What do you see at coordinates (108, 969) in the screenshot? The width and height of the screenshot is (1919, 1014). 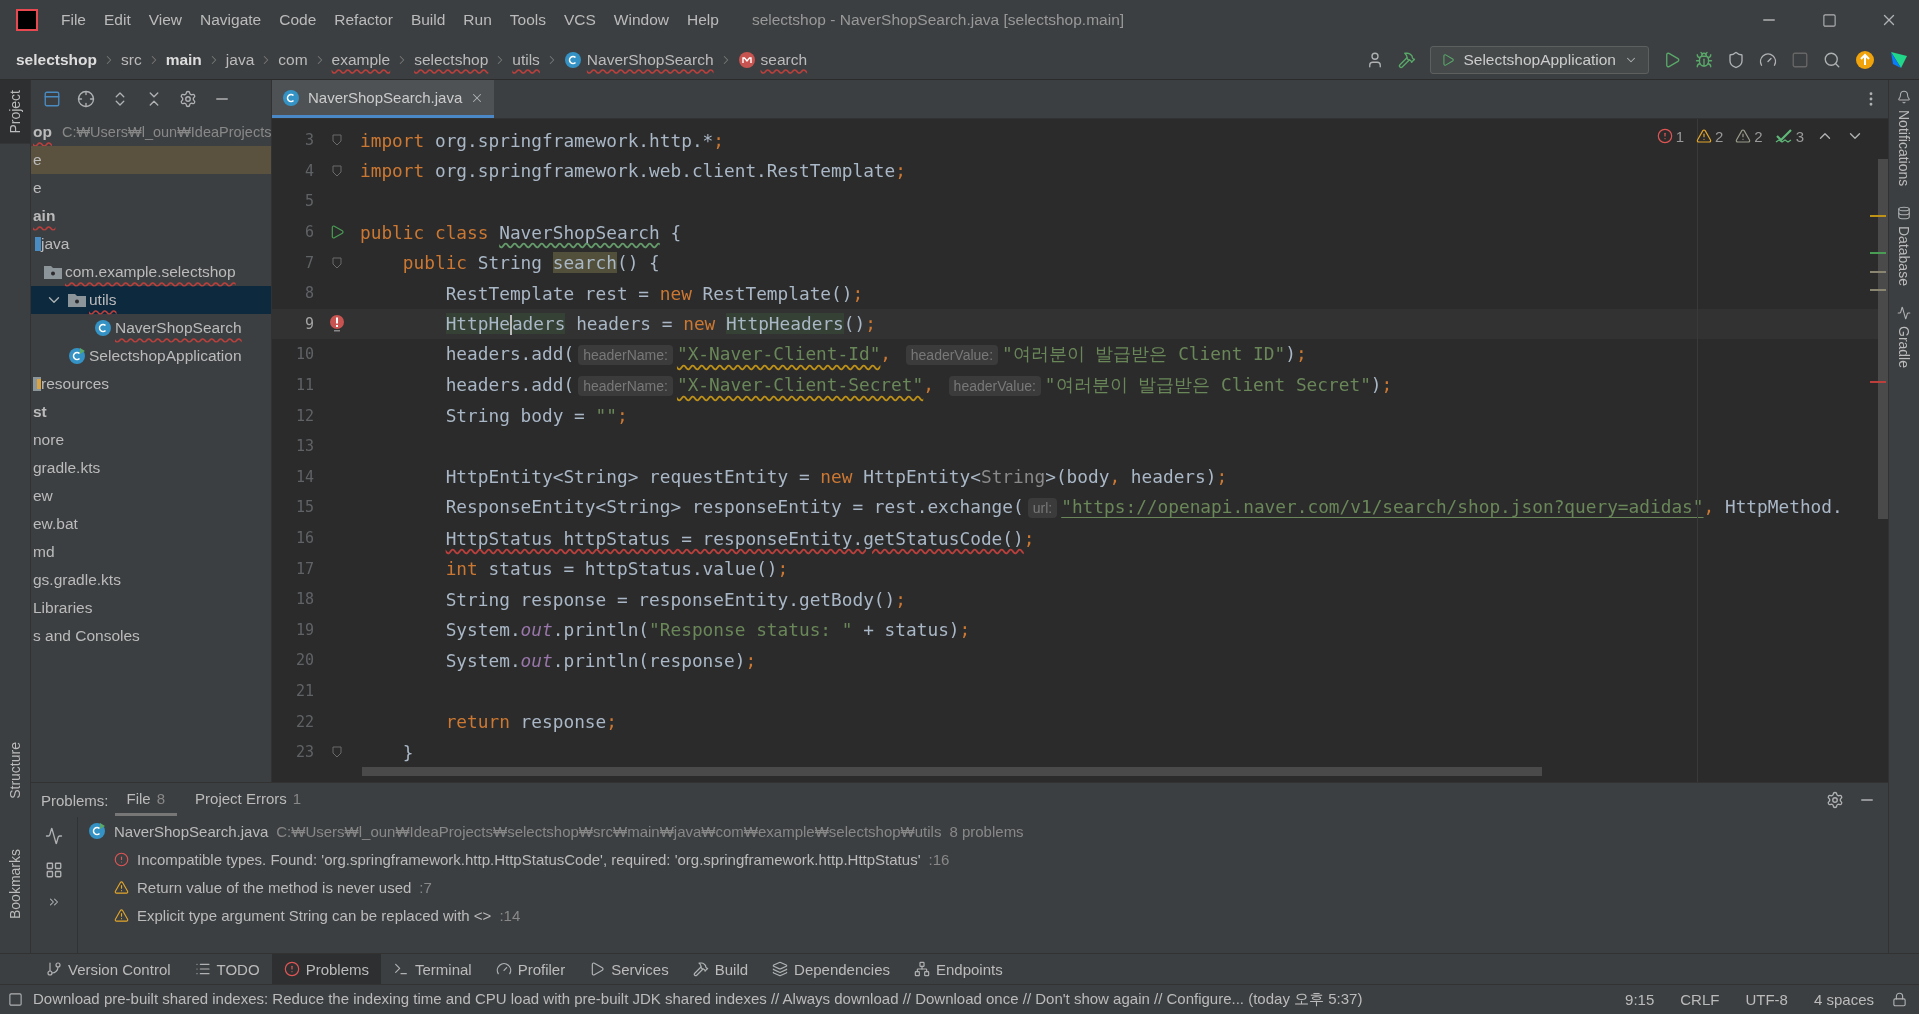 I see `tool-window-button: Version Control` at bounding box center [108, 969].